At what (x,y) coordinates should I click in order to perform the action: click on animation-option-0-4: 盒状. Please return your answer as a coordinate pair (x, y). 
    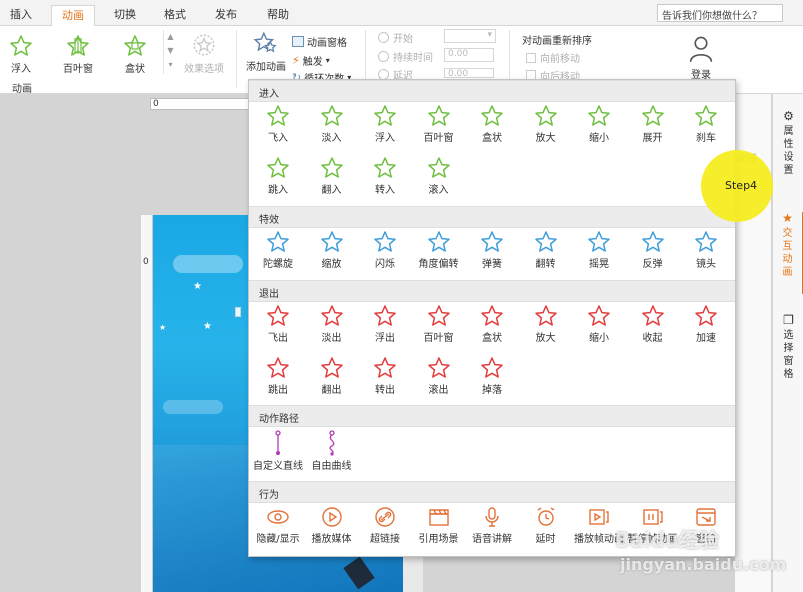
    Looking at the image, I should click on (492, 124).